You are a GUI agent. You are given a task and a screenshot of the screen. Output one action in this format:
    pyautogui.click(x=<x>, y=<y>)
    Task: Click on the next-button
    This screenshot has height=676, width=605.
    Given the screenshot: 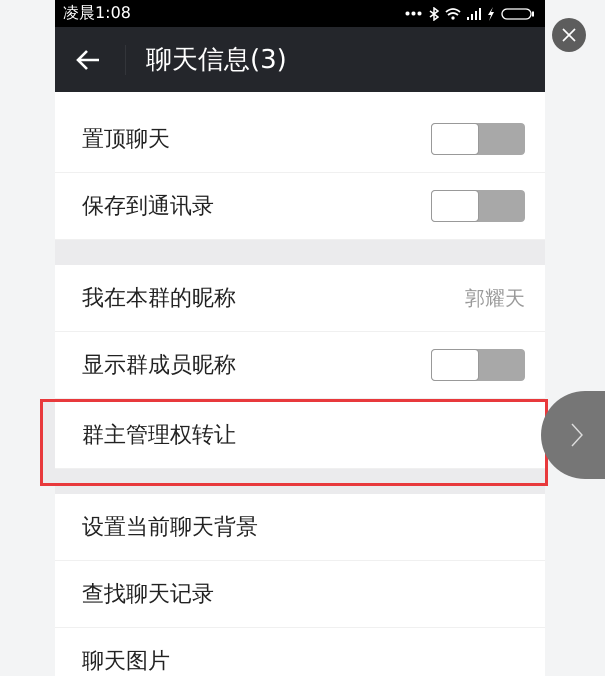 What is the action you would take?
    pyautogui.click(x=573, y=435)
    